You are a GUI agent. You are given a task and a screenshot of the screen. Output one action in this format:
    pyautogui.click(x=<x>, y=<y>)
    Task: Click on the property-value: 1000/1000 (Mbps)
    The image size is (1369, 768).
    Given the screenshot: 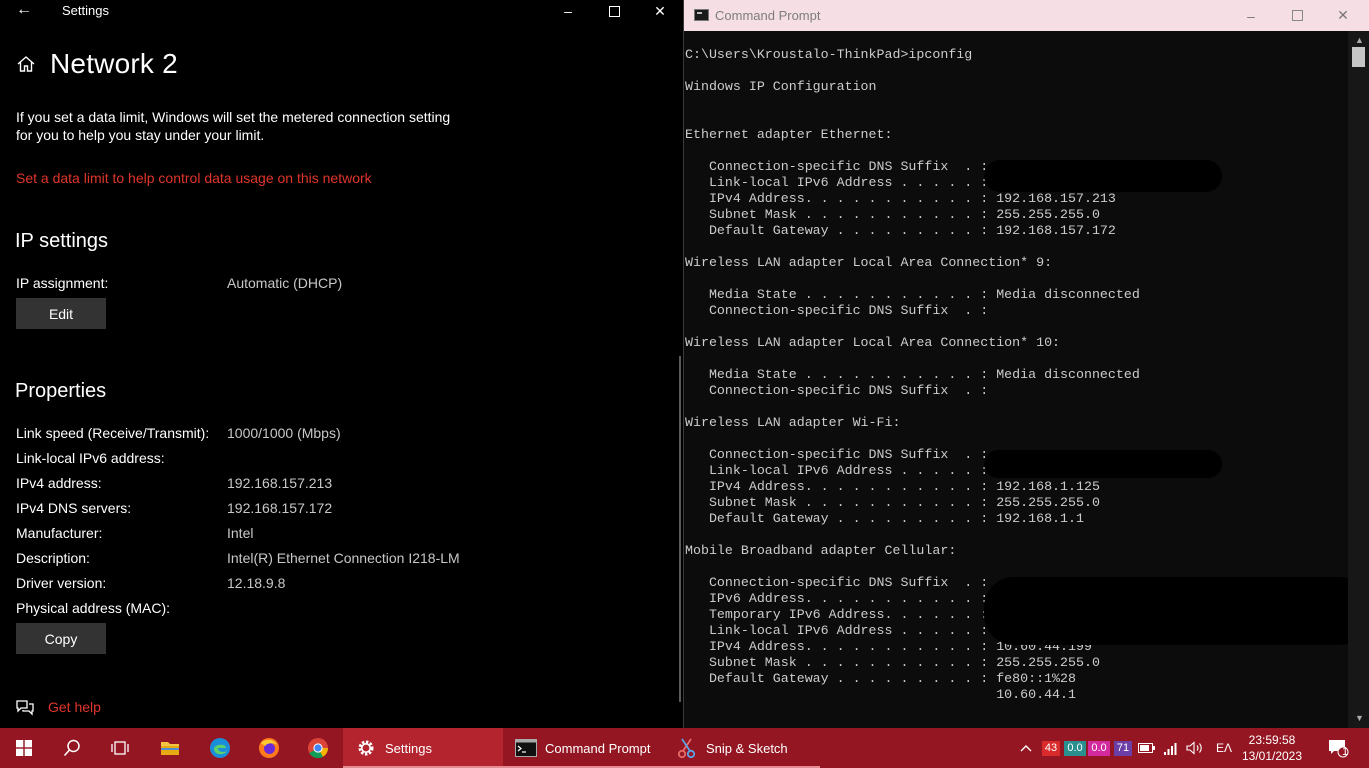 What is the action you would take?
    pyautogui.click(x=284, y=433)
    